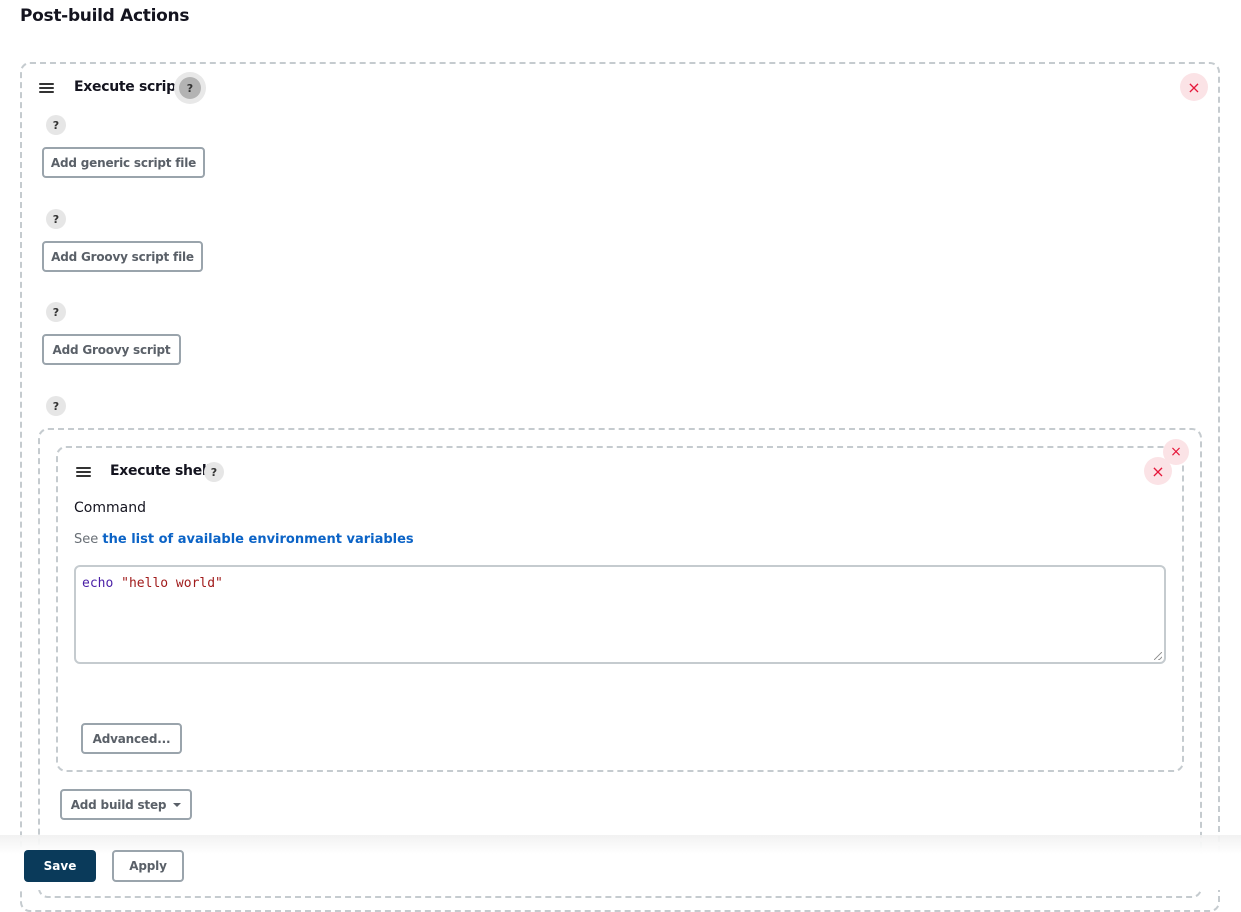  I want to click on execute-shell-help-icon: ?, so click(214, 472).